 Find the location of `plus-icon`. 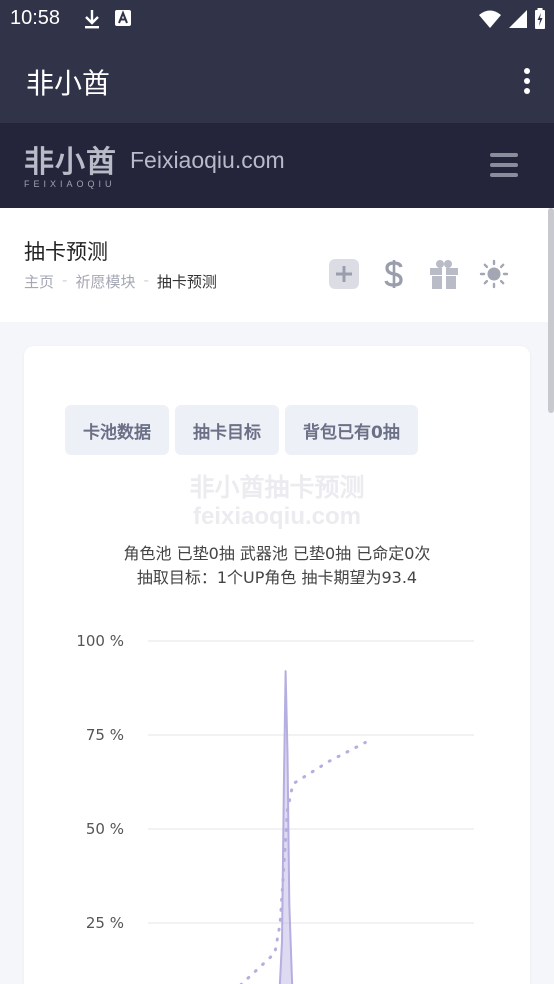

plus-icon is located at coordinates (344, 274).